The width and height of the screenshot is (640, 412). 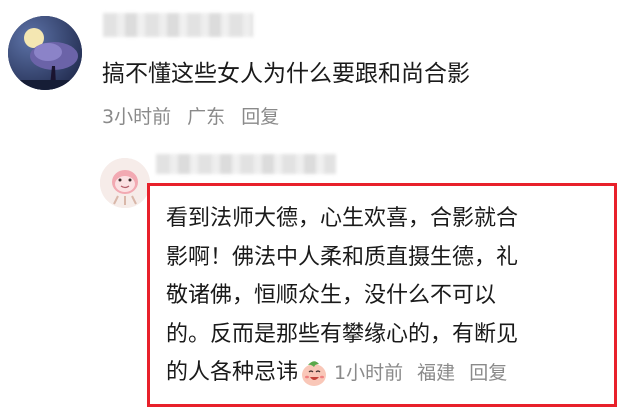 I want to click on cartoon-pink-avatar-icon, so click(x=125, y=183).